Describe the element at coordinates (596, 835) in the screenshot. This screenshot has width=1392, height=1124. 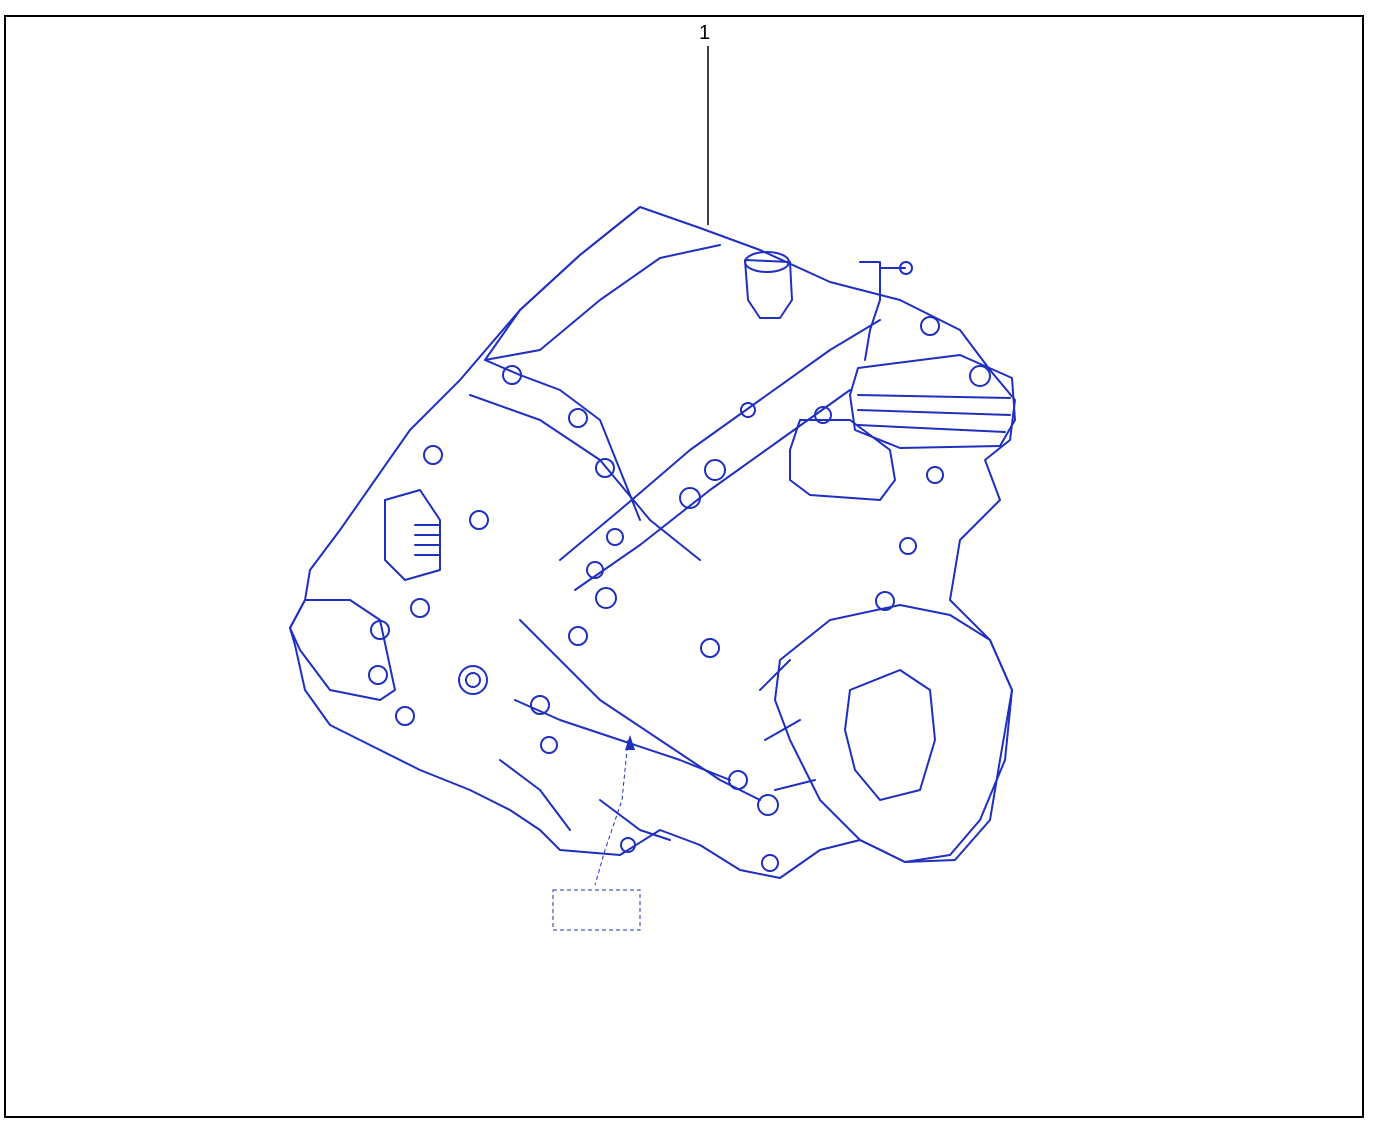
I see `reference-marker` at that location.